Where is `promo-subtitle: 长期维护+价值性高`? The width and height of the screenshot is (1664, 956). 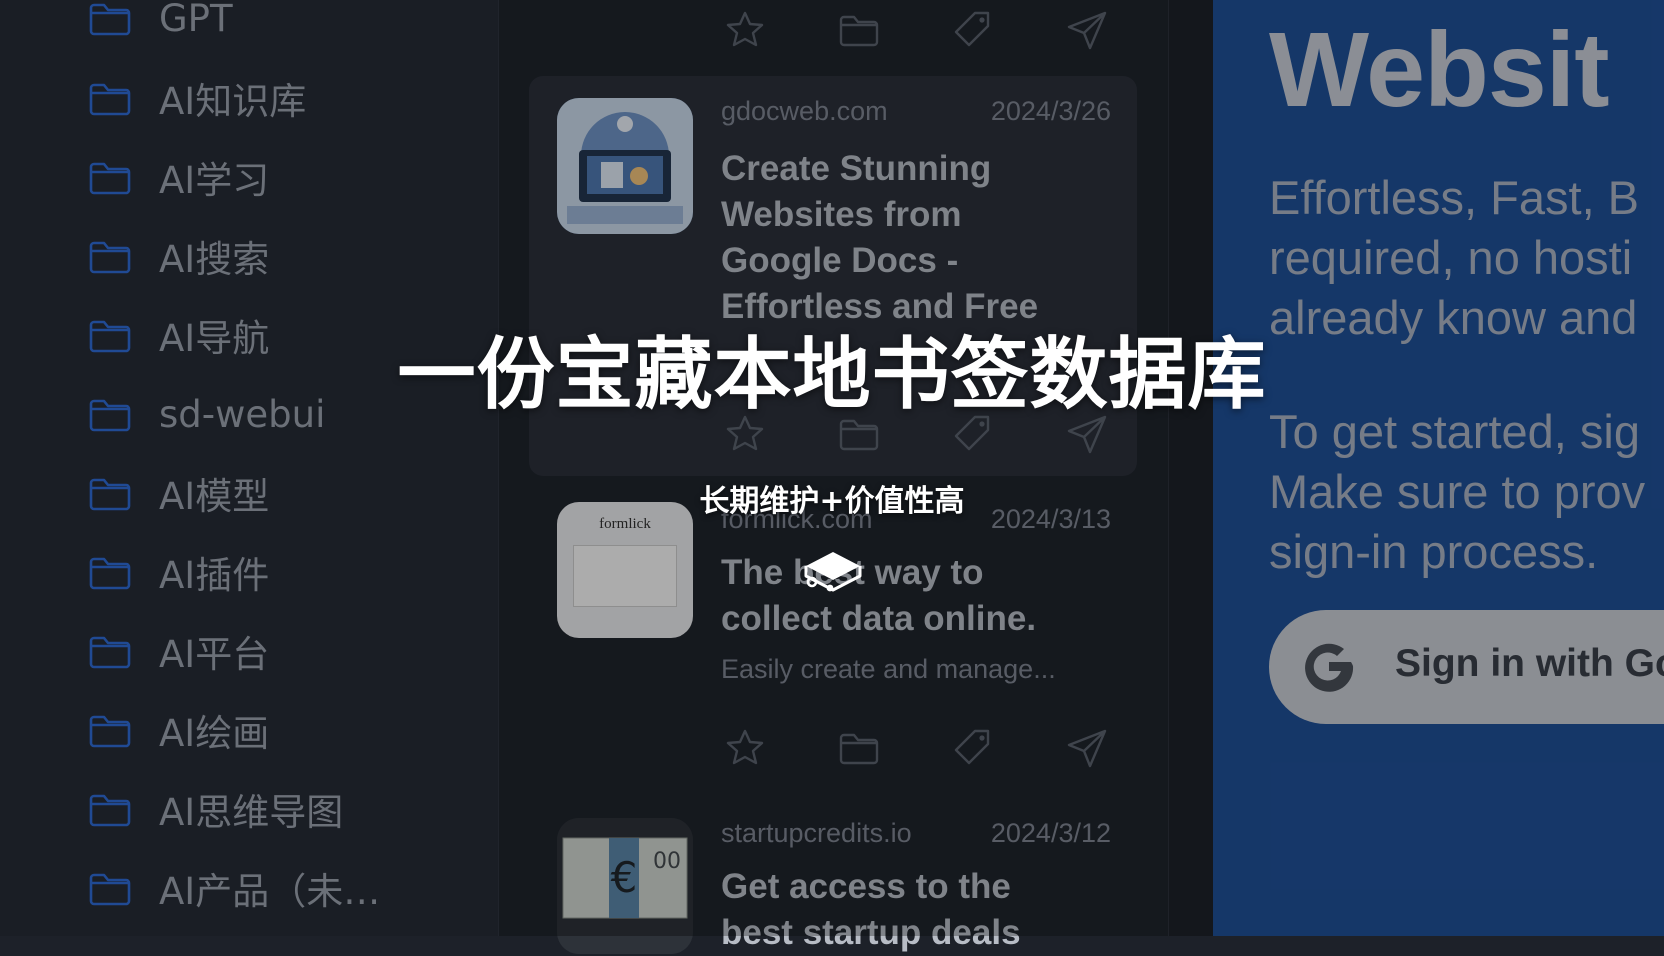
promo-subtitle: 长期维护+价值性高 is located at coordinates (832, 501).